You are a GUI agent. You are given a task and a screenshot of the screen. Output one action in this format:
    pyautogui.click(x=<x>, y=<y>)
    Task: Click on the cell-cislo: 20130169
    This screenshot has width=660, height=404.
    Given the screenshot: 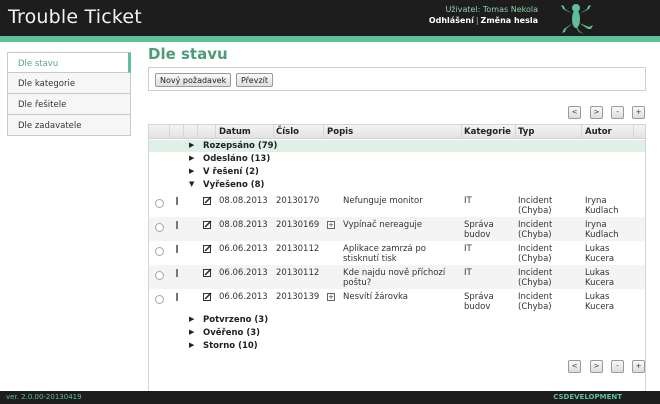 What is the action you would take?
    pyautogui.click(x=298, y=225)
    